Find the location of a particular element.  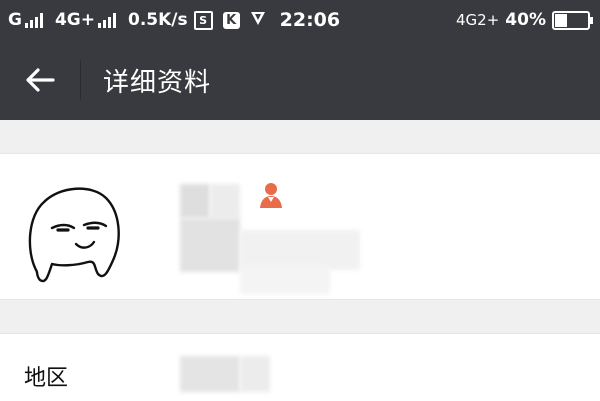

status-bar: G 4G+ 0.5K/s S K 22:06 4G2+ 40% is located at coordinates (300, 20).